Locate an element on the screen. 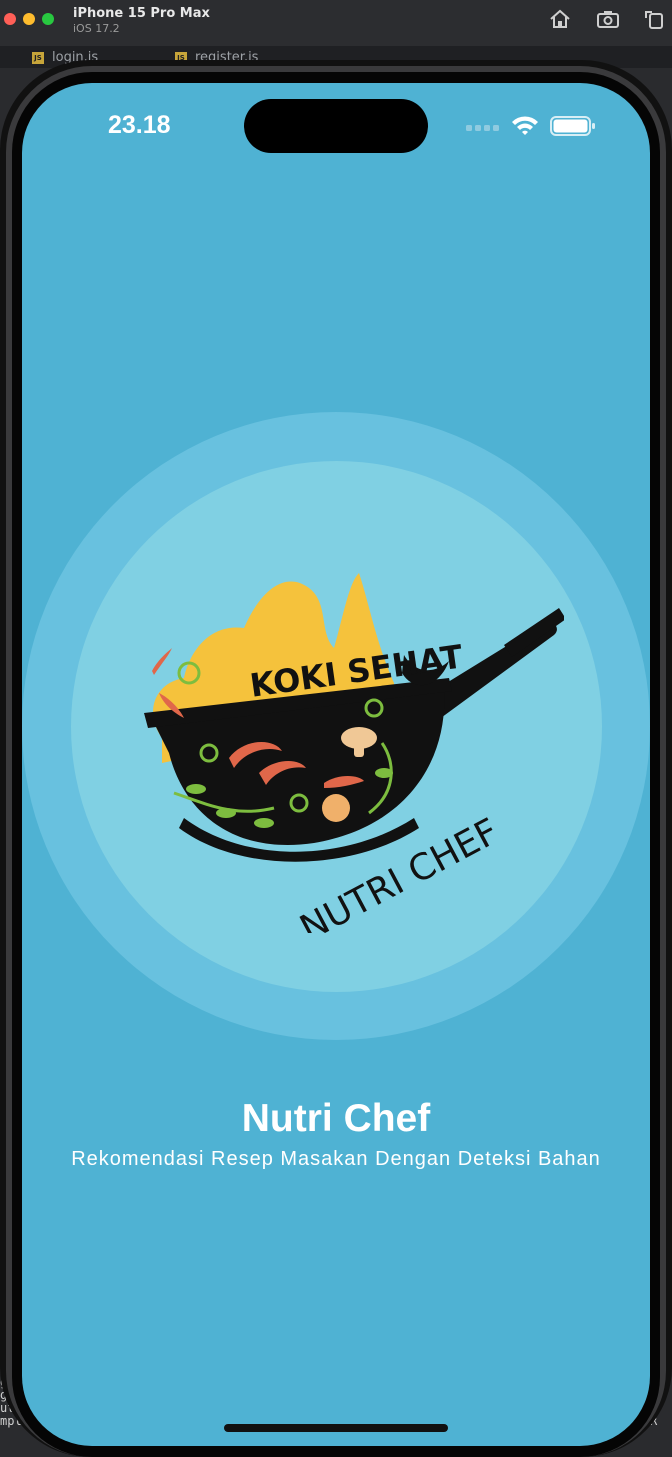 The width and height of the screenshot is (672, 1457). zoom-window-button is located at coordinates (48, 19).